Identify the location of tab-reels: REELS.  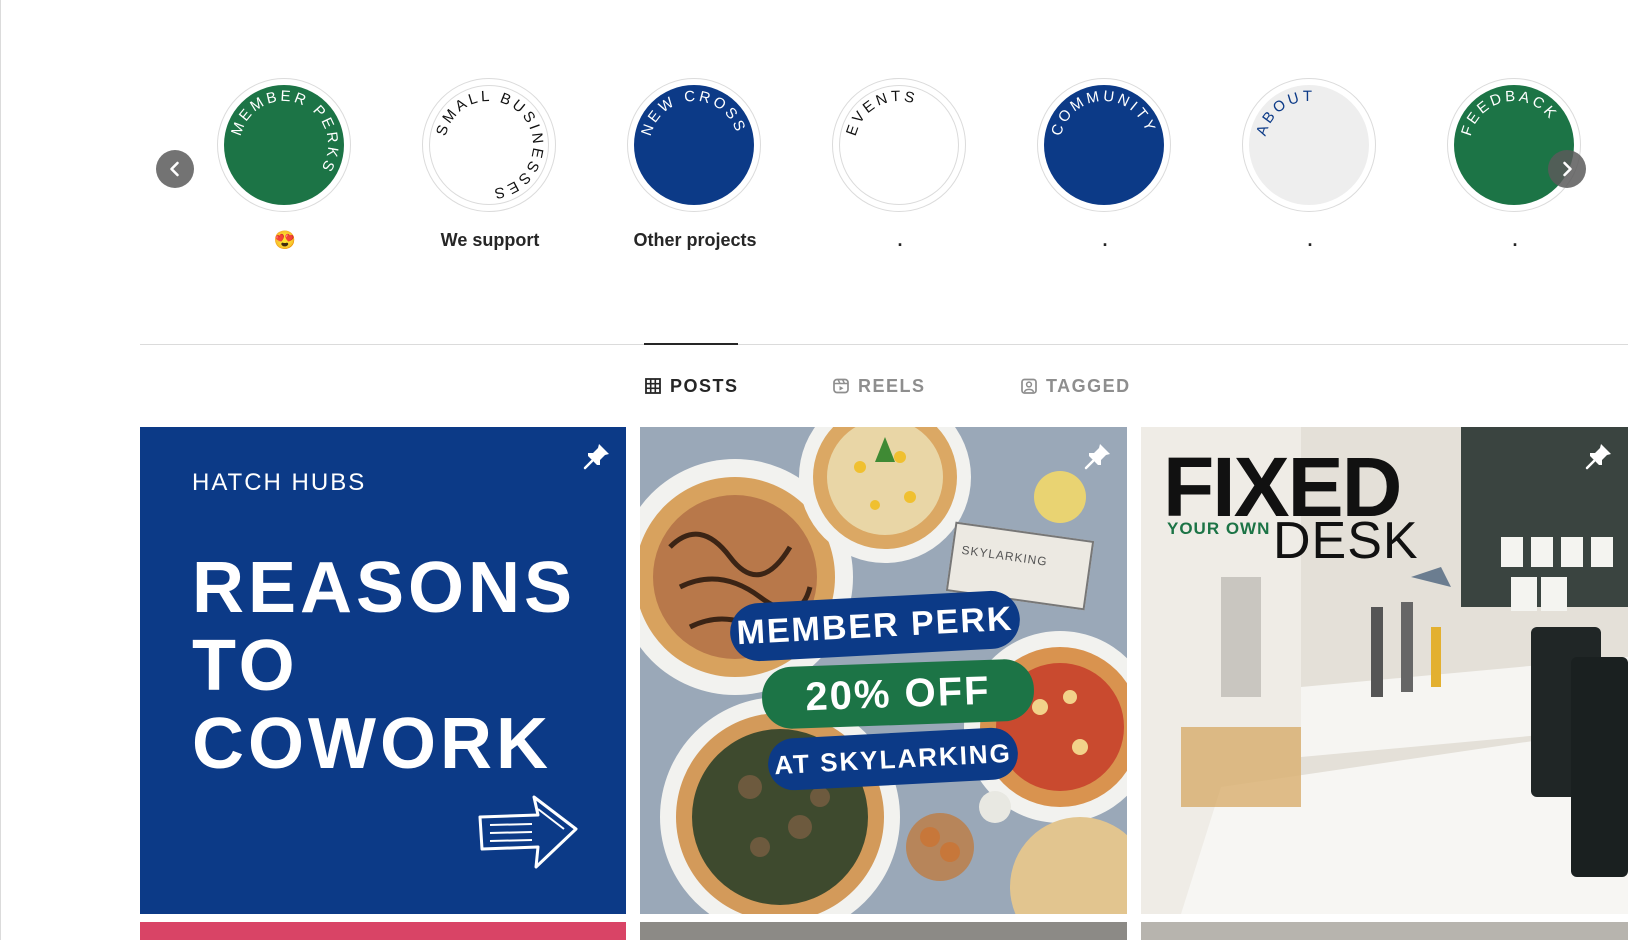
(879, 386).